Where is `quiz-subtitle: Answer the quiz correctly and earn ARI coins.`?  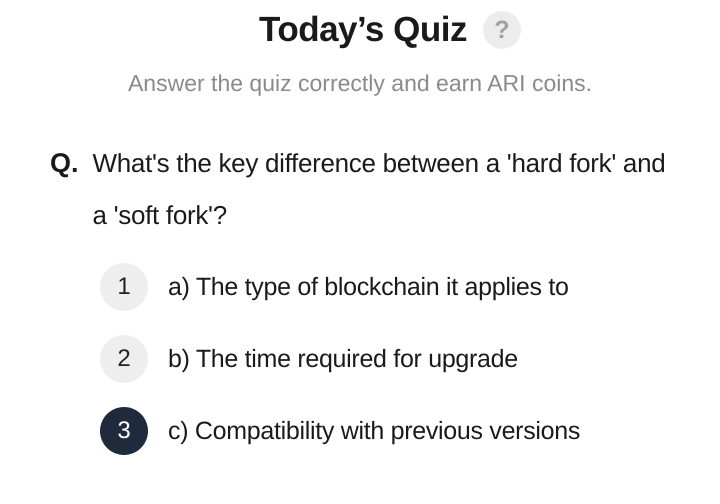 quiz-subtitle: Answer the quiz correctly and earn ARI coins. is located at coordinates (360, 83).